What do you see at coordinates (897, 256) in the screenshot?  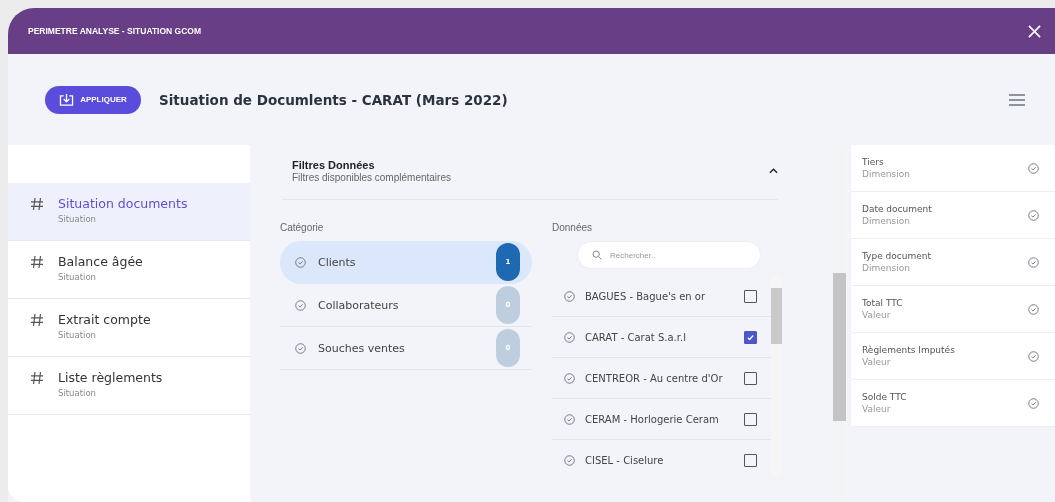 I see `field-name: Type document` at bounding box center [897, 256].